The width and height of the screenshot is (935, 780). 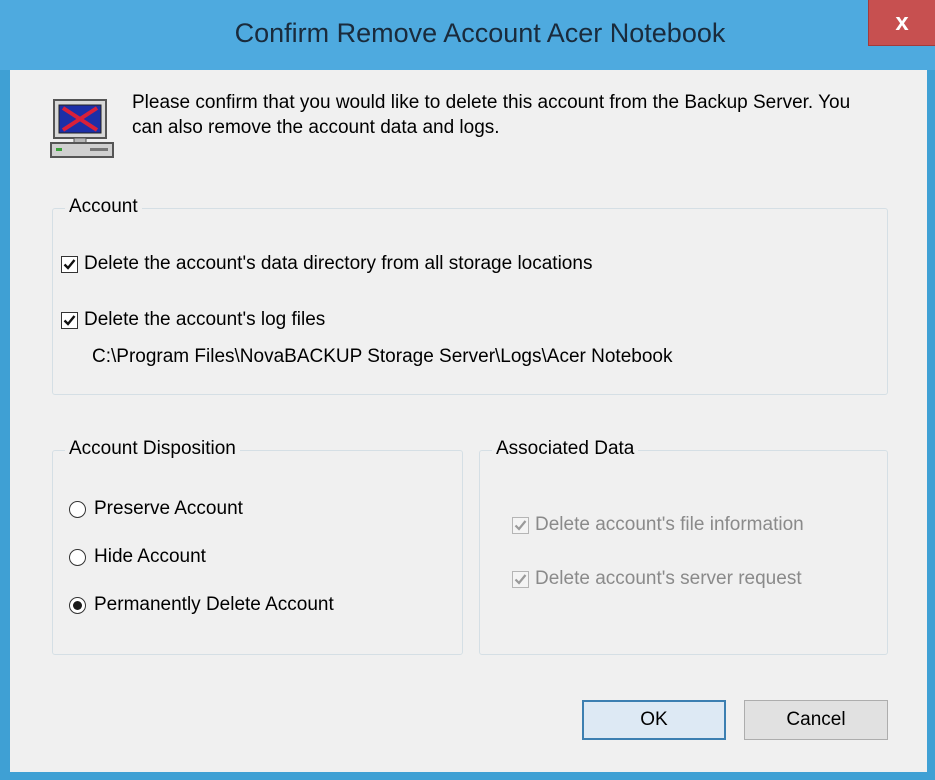 I want to click on delete-file-information-option: Delete account's file information, so click(x=658, y=525).